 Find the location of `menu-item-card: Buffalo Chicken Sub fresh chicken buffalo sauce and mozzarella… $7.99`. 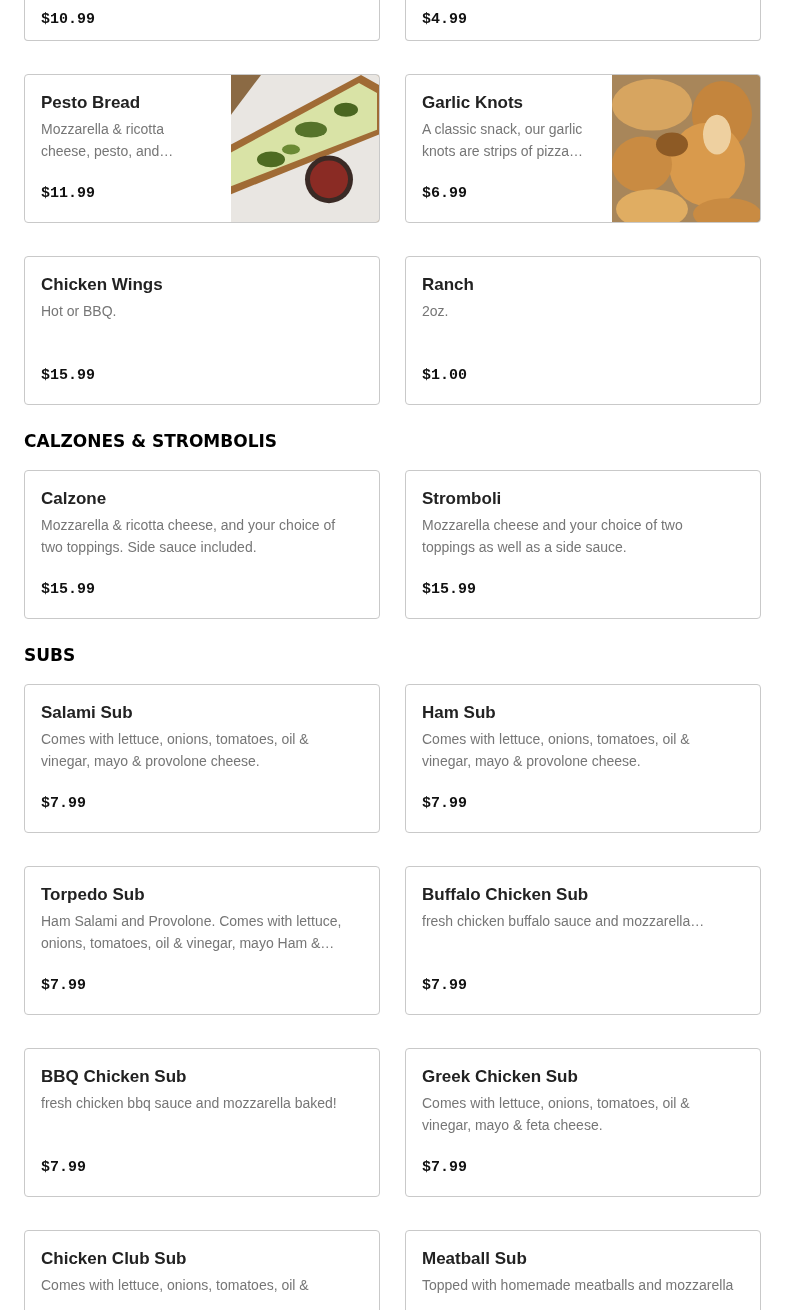

menu-item-card: Buffalo Chicken Sub fresh chicken buffalo sauce and mozzarella… $7.99 is located at coordinates (583, 940).